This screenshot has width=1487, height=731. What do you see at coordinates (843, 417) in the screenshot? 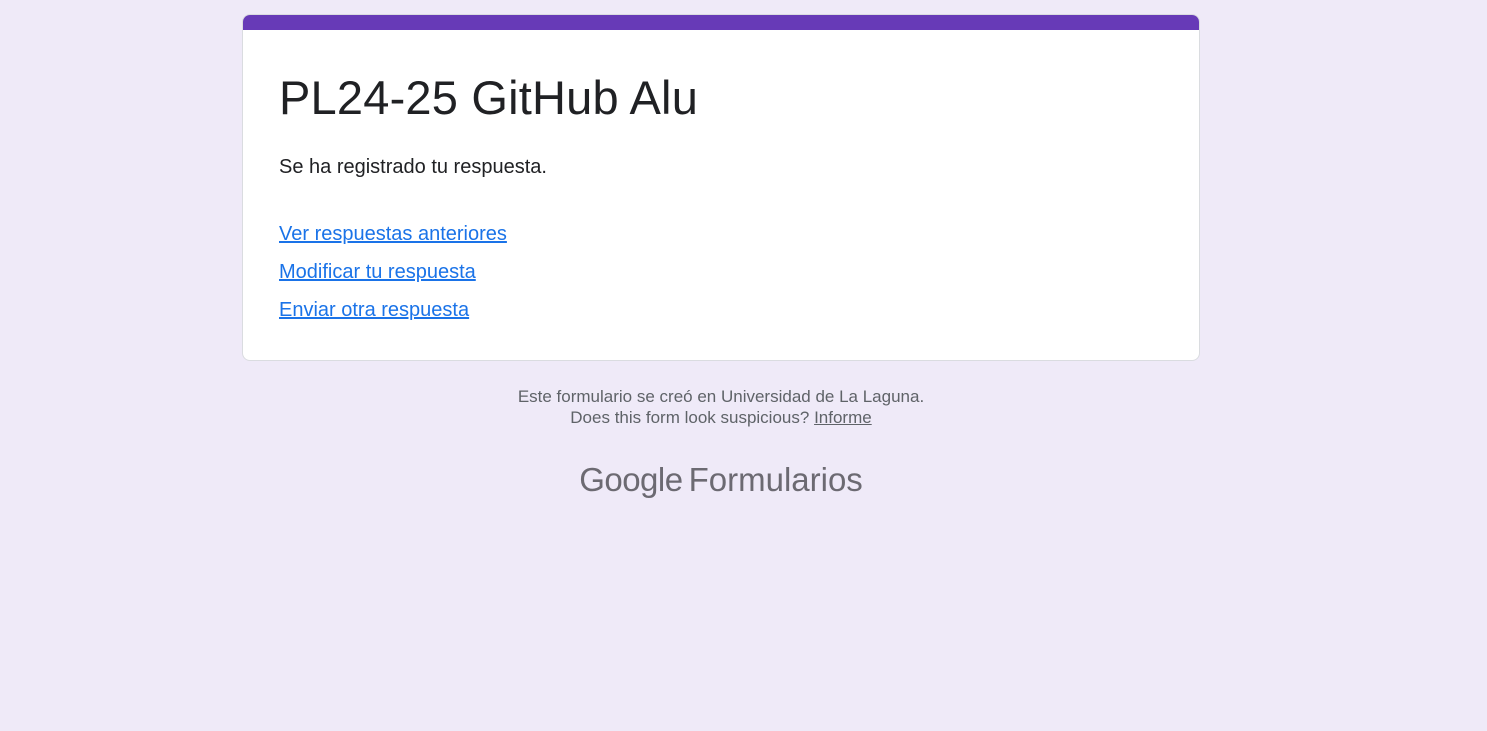
I see `report-link: Informe` at bounding box center [843, 417].